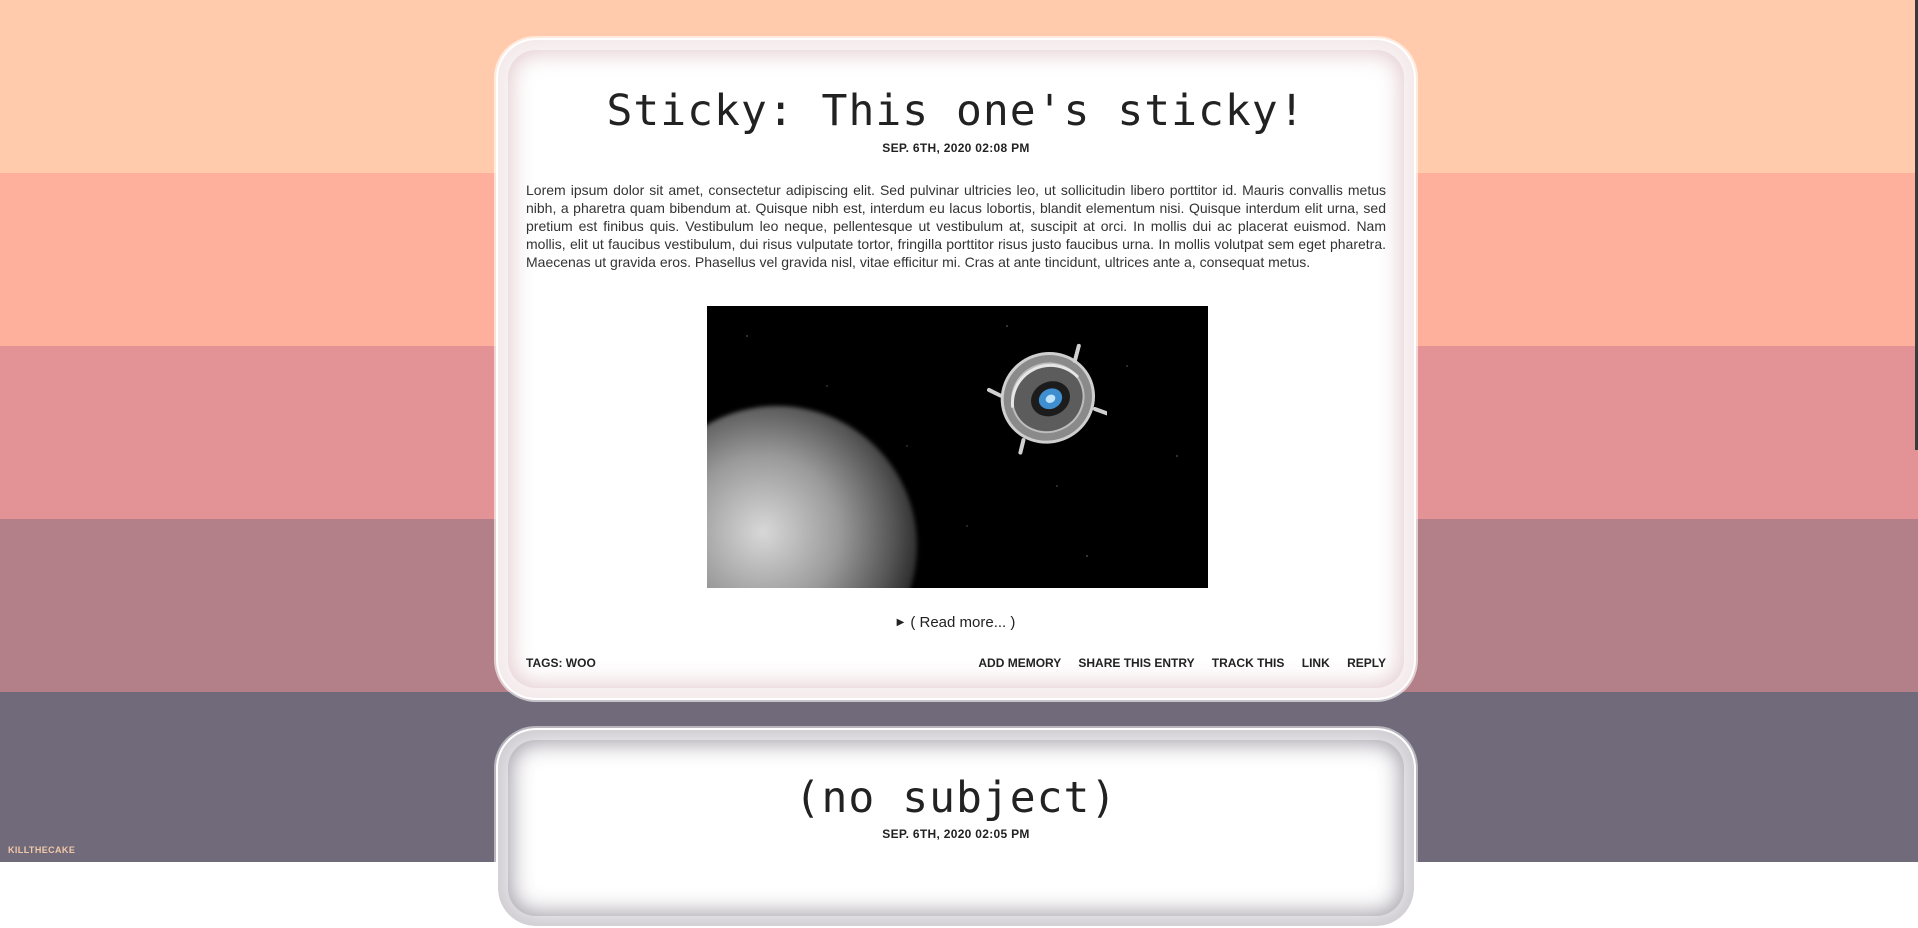 Image resolution: width=1918 pixels, height=928 pixels. What do you see at coordinates (581, 663) in the screenshot?
I see `tag-link: WOO` at bounding box center [581, 663].